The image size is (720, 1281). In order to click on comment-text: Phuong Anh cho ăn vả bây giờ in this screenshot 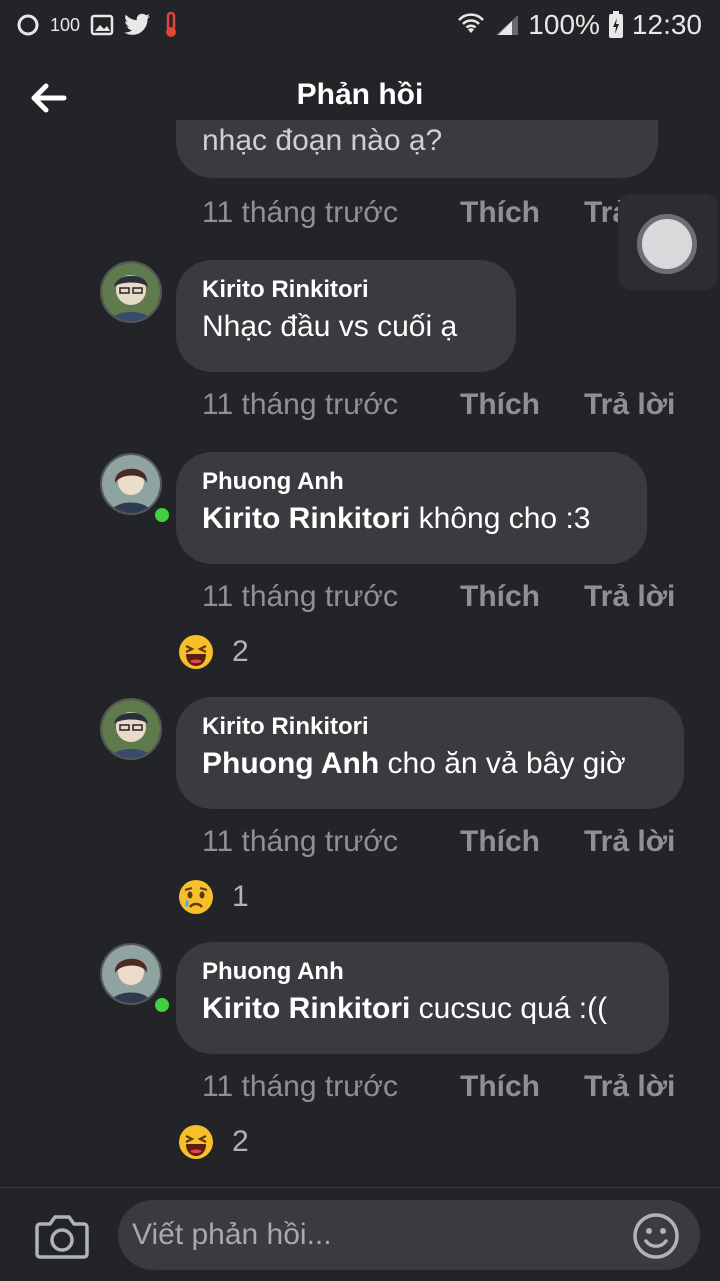, I will do `click(430, 764)`.